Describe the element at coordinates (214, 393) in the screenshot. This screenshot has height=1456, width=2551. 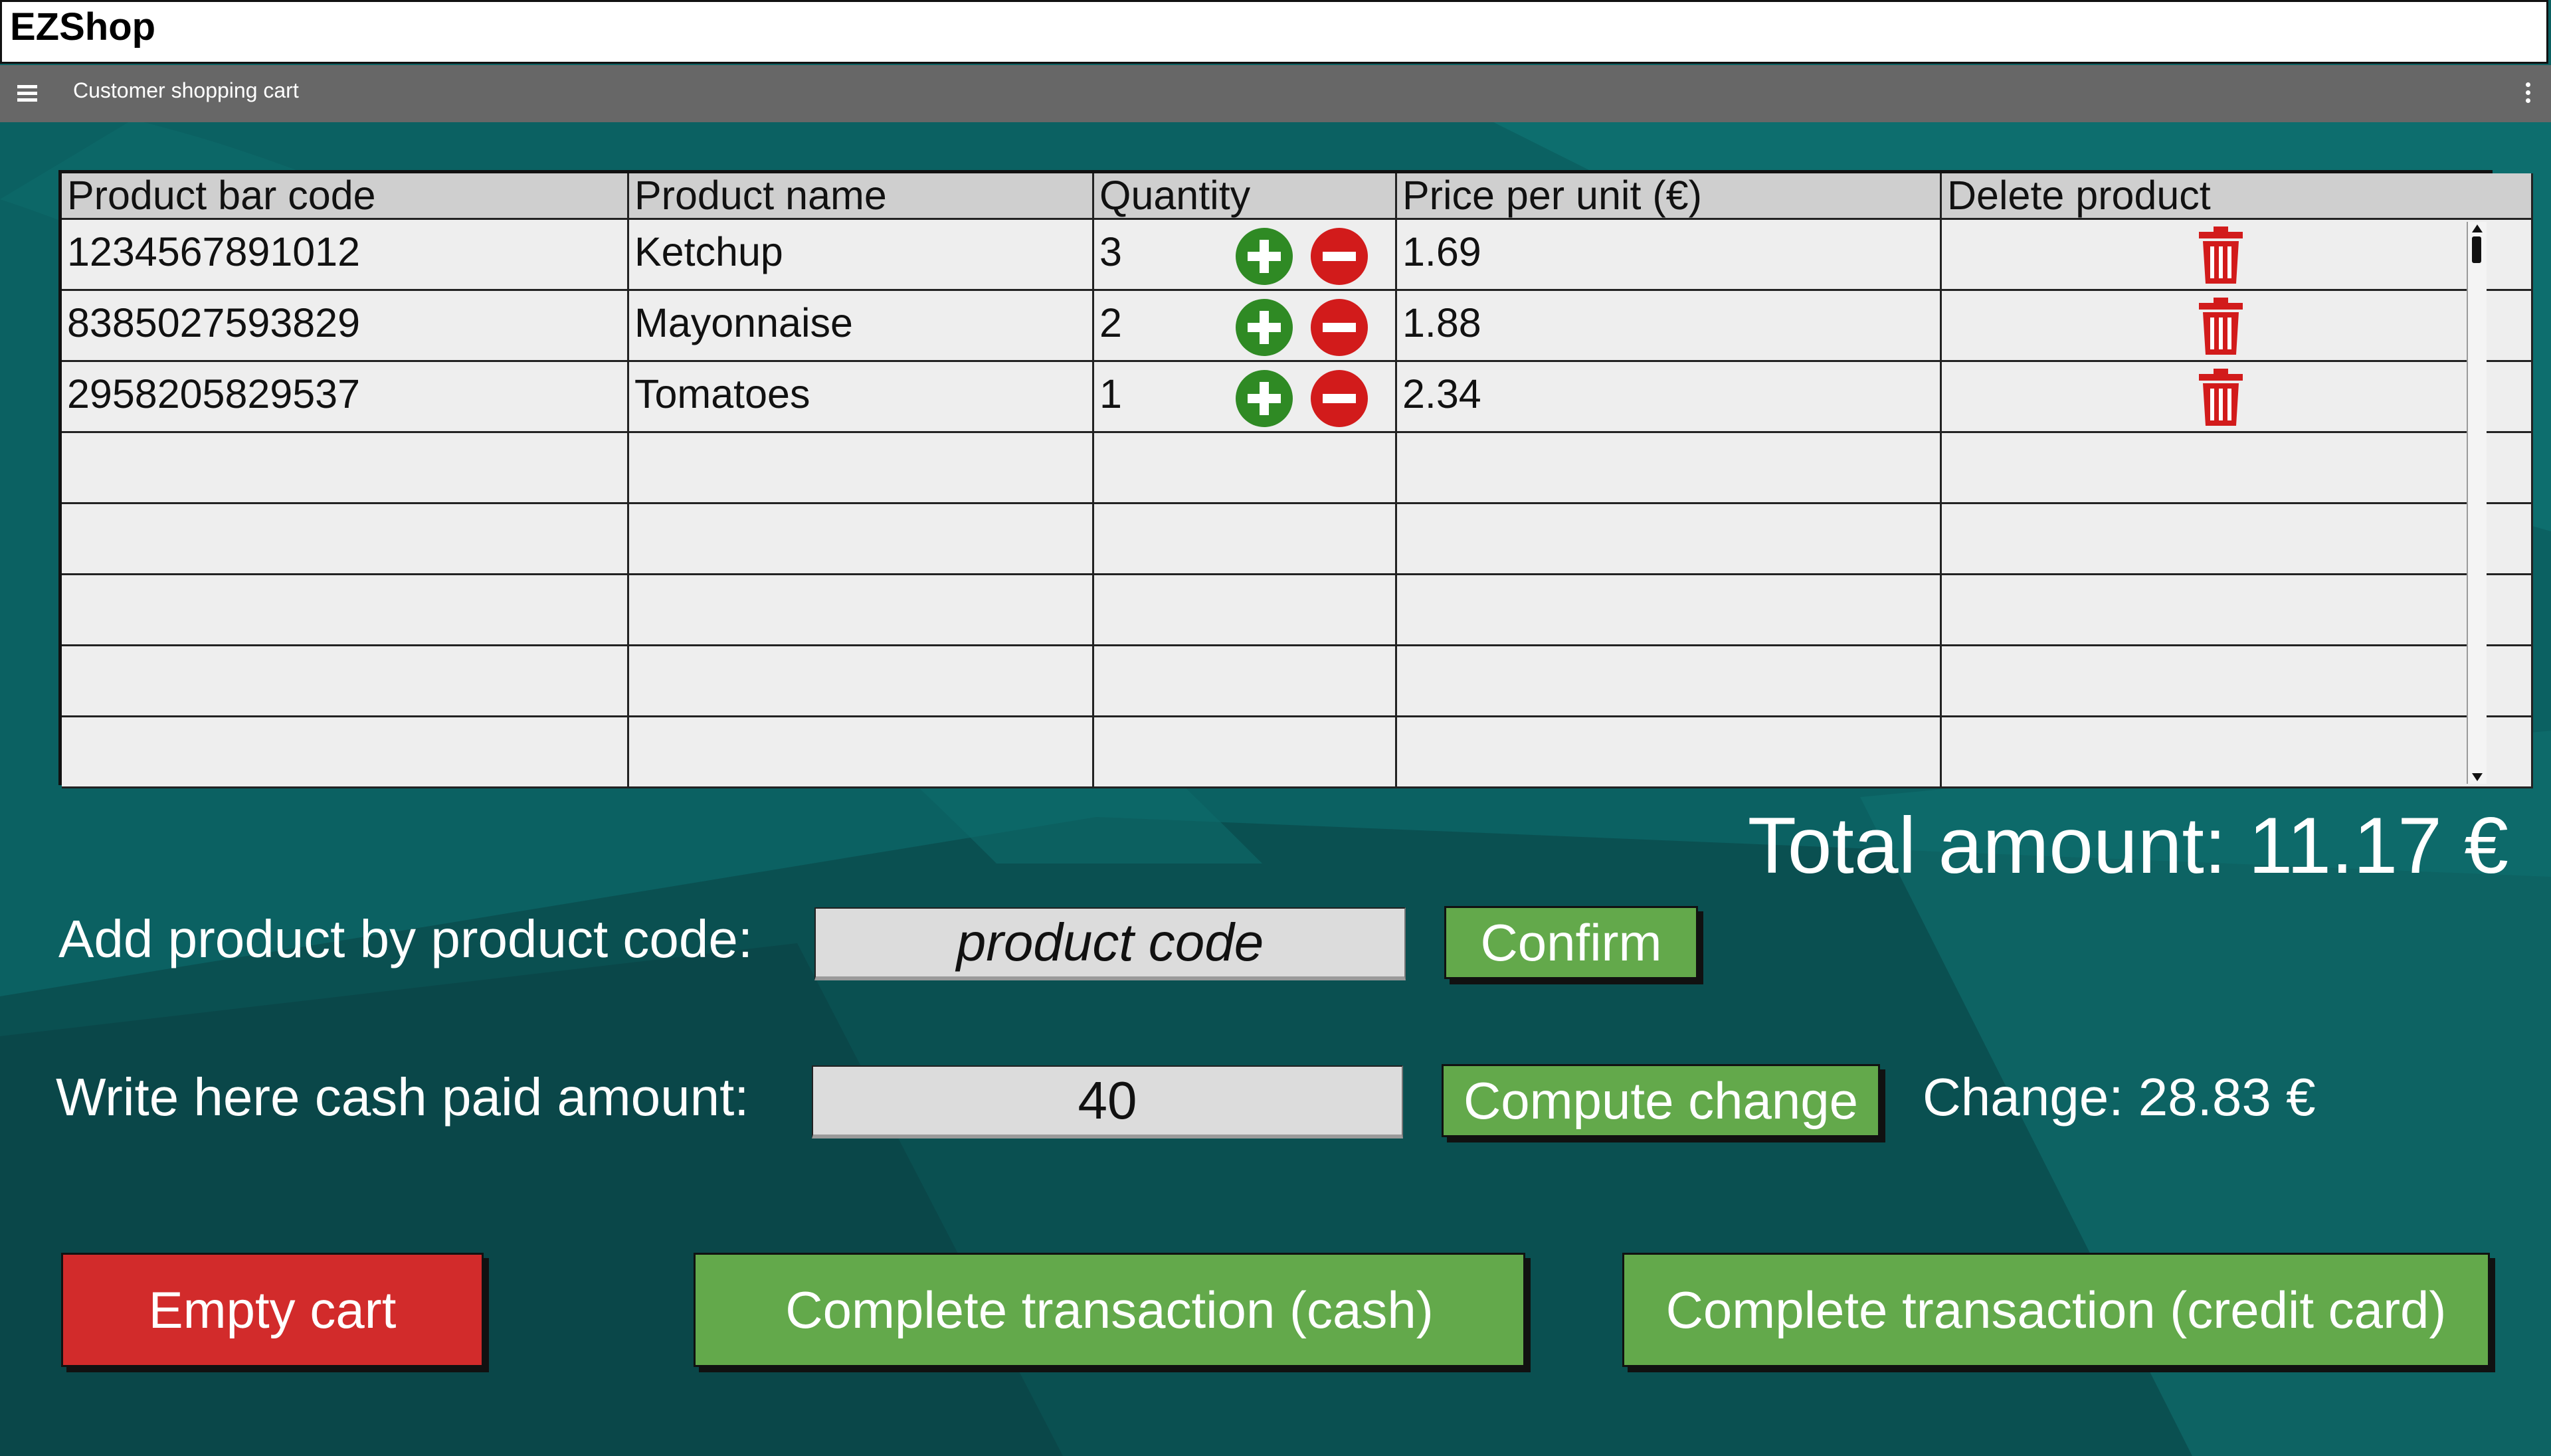
I see `cell-text: 2958205829537` at that location.